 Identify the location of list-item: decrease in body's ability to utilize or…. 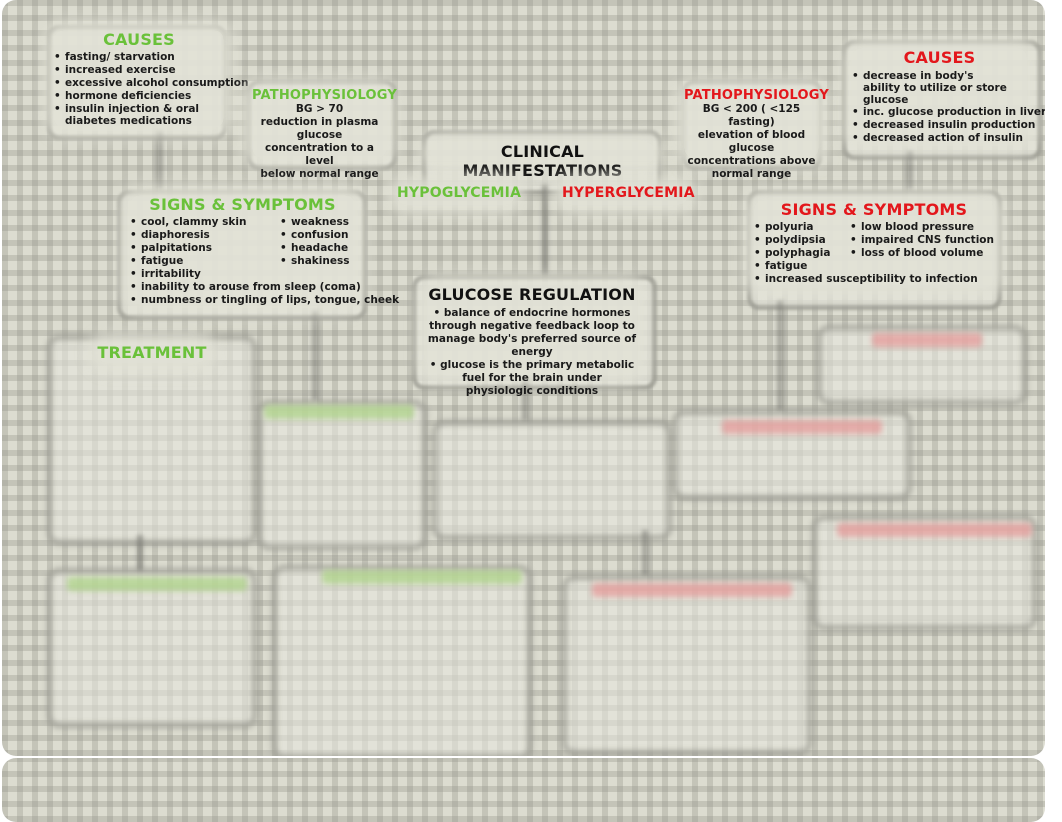
(932, 88).